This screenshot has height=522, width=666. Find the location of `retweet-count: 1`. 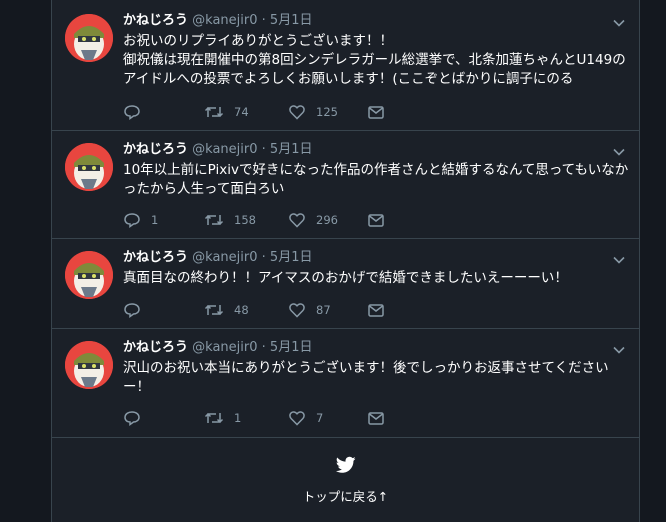

retweet-count: 1 is located at coordinates (238, 418).